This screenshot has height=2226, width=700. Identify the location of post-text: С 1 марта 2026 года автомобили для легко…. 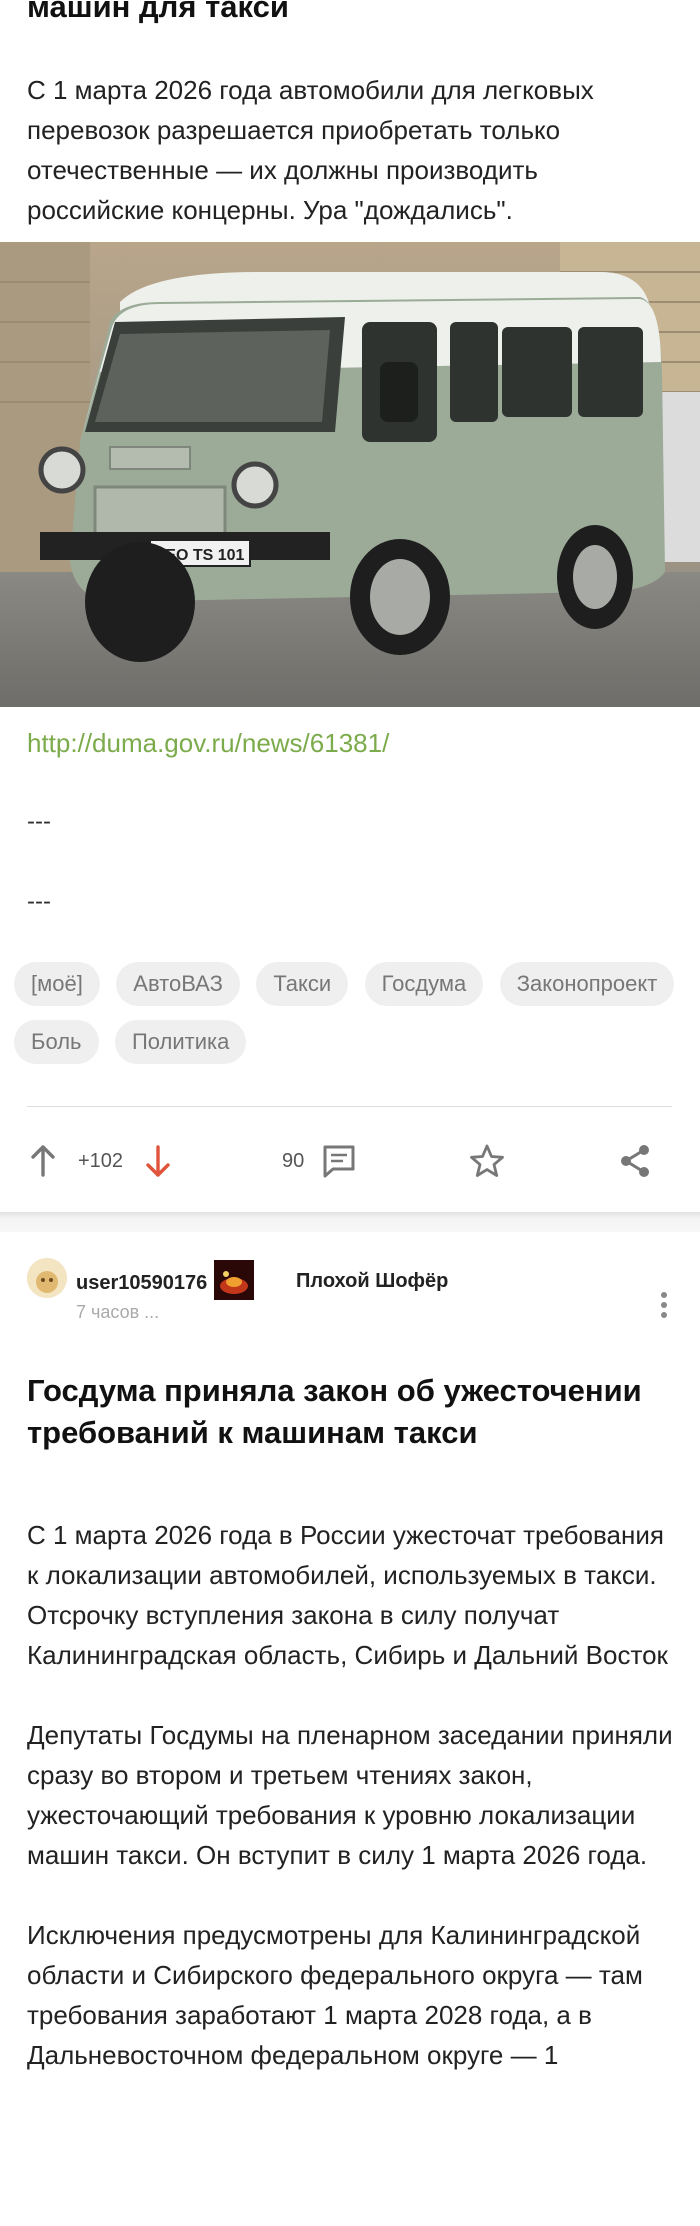
(310, 150).